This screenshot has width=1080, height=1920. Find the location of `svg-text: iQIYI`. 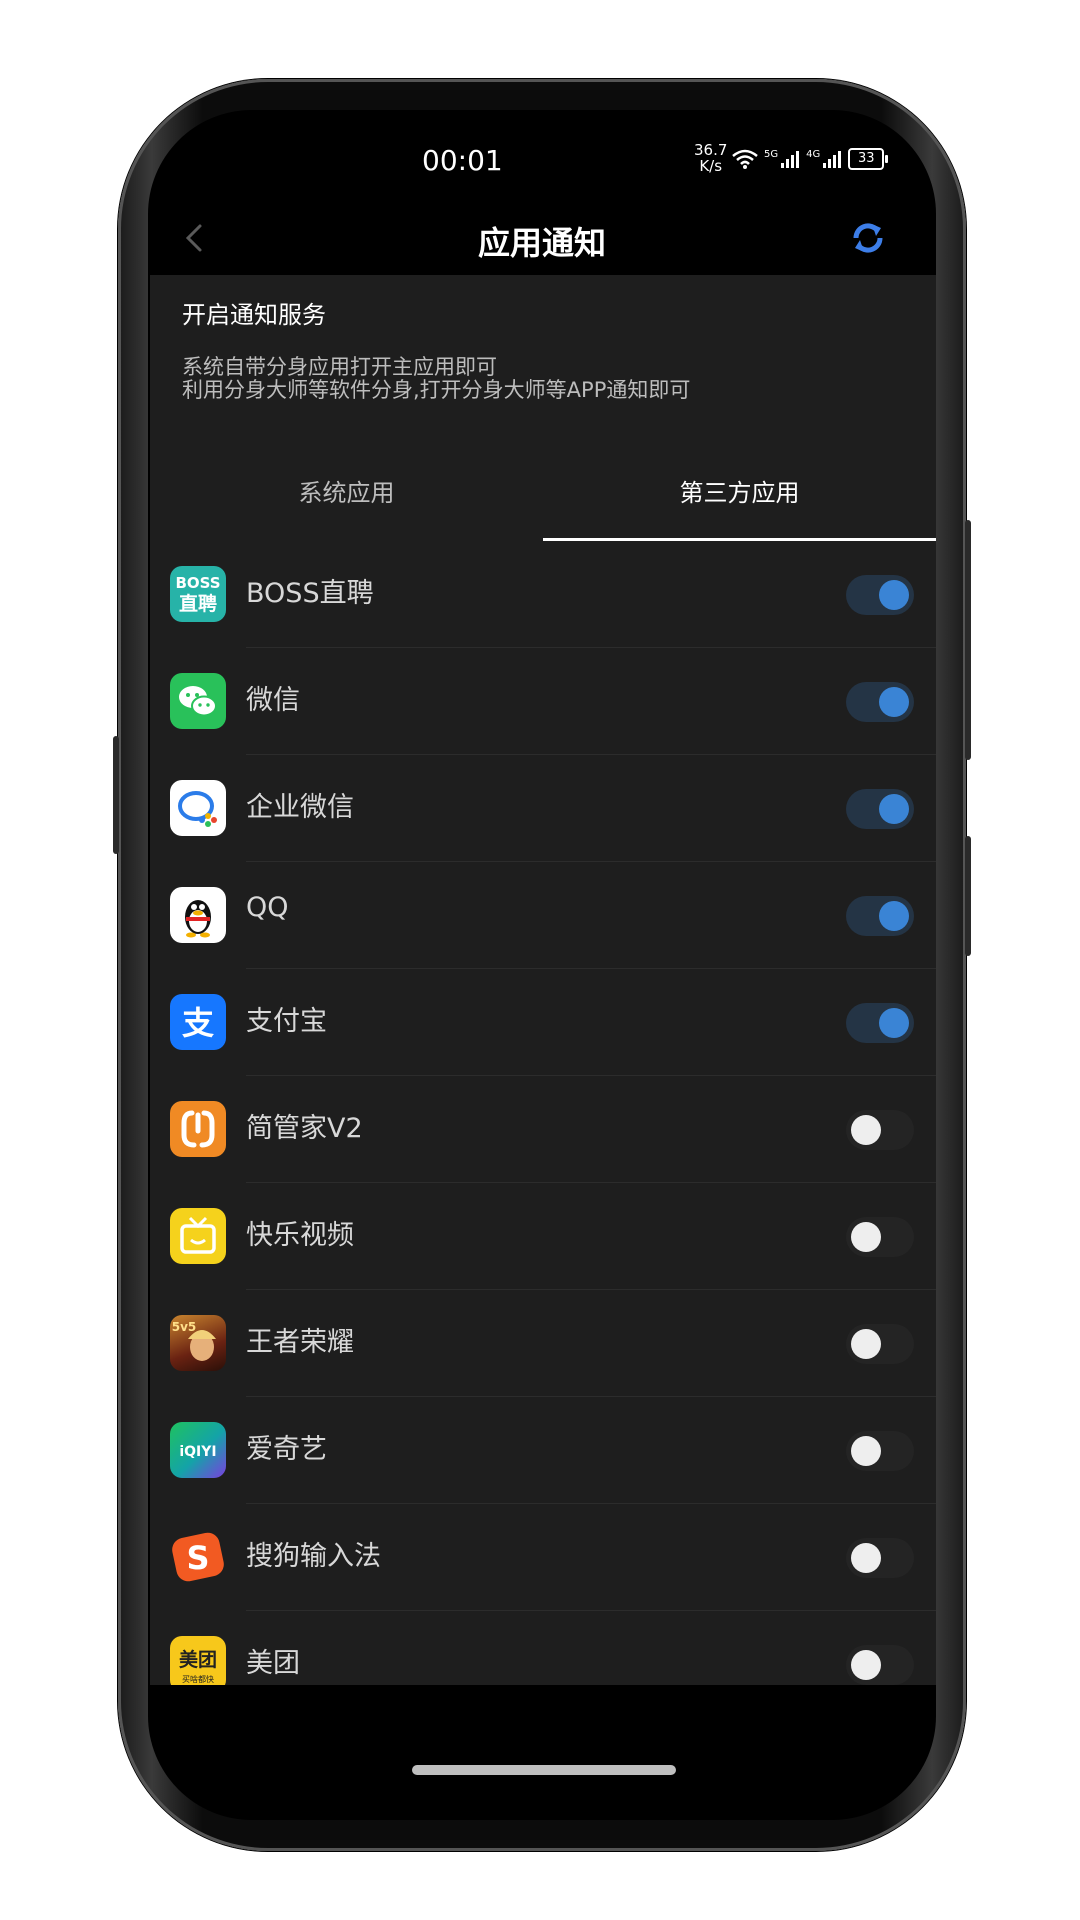

svg-text: iQIYI is located at coordinates (197, 1452).